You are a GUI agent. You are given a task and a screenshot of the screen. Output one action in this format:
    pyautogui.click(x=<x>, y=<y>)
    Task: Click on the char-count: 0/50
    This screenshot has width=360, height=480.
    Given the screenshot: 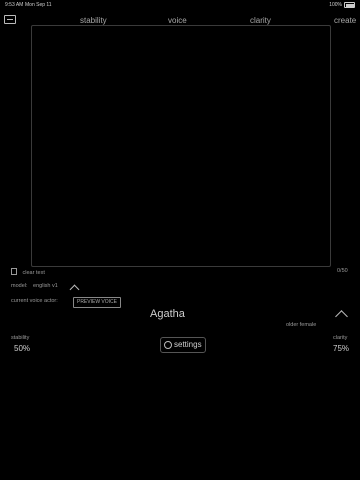 What is the action you would take?
    pyautogui.click(x=342, y=271)
    